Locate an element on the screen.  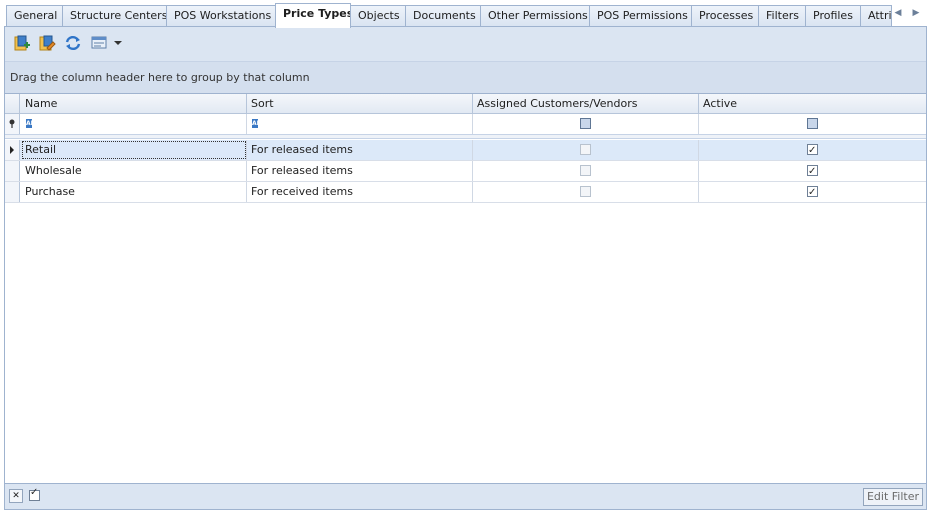
tab-price-types: Price Types is located at coordinates (313, 15).